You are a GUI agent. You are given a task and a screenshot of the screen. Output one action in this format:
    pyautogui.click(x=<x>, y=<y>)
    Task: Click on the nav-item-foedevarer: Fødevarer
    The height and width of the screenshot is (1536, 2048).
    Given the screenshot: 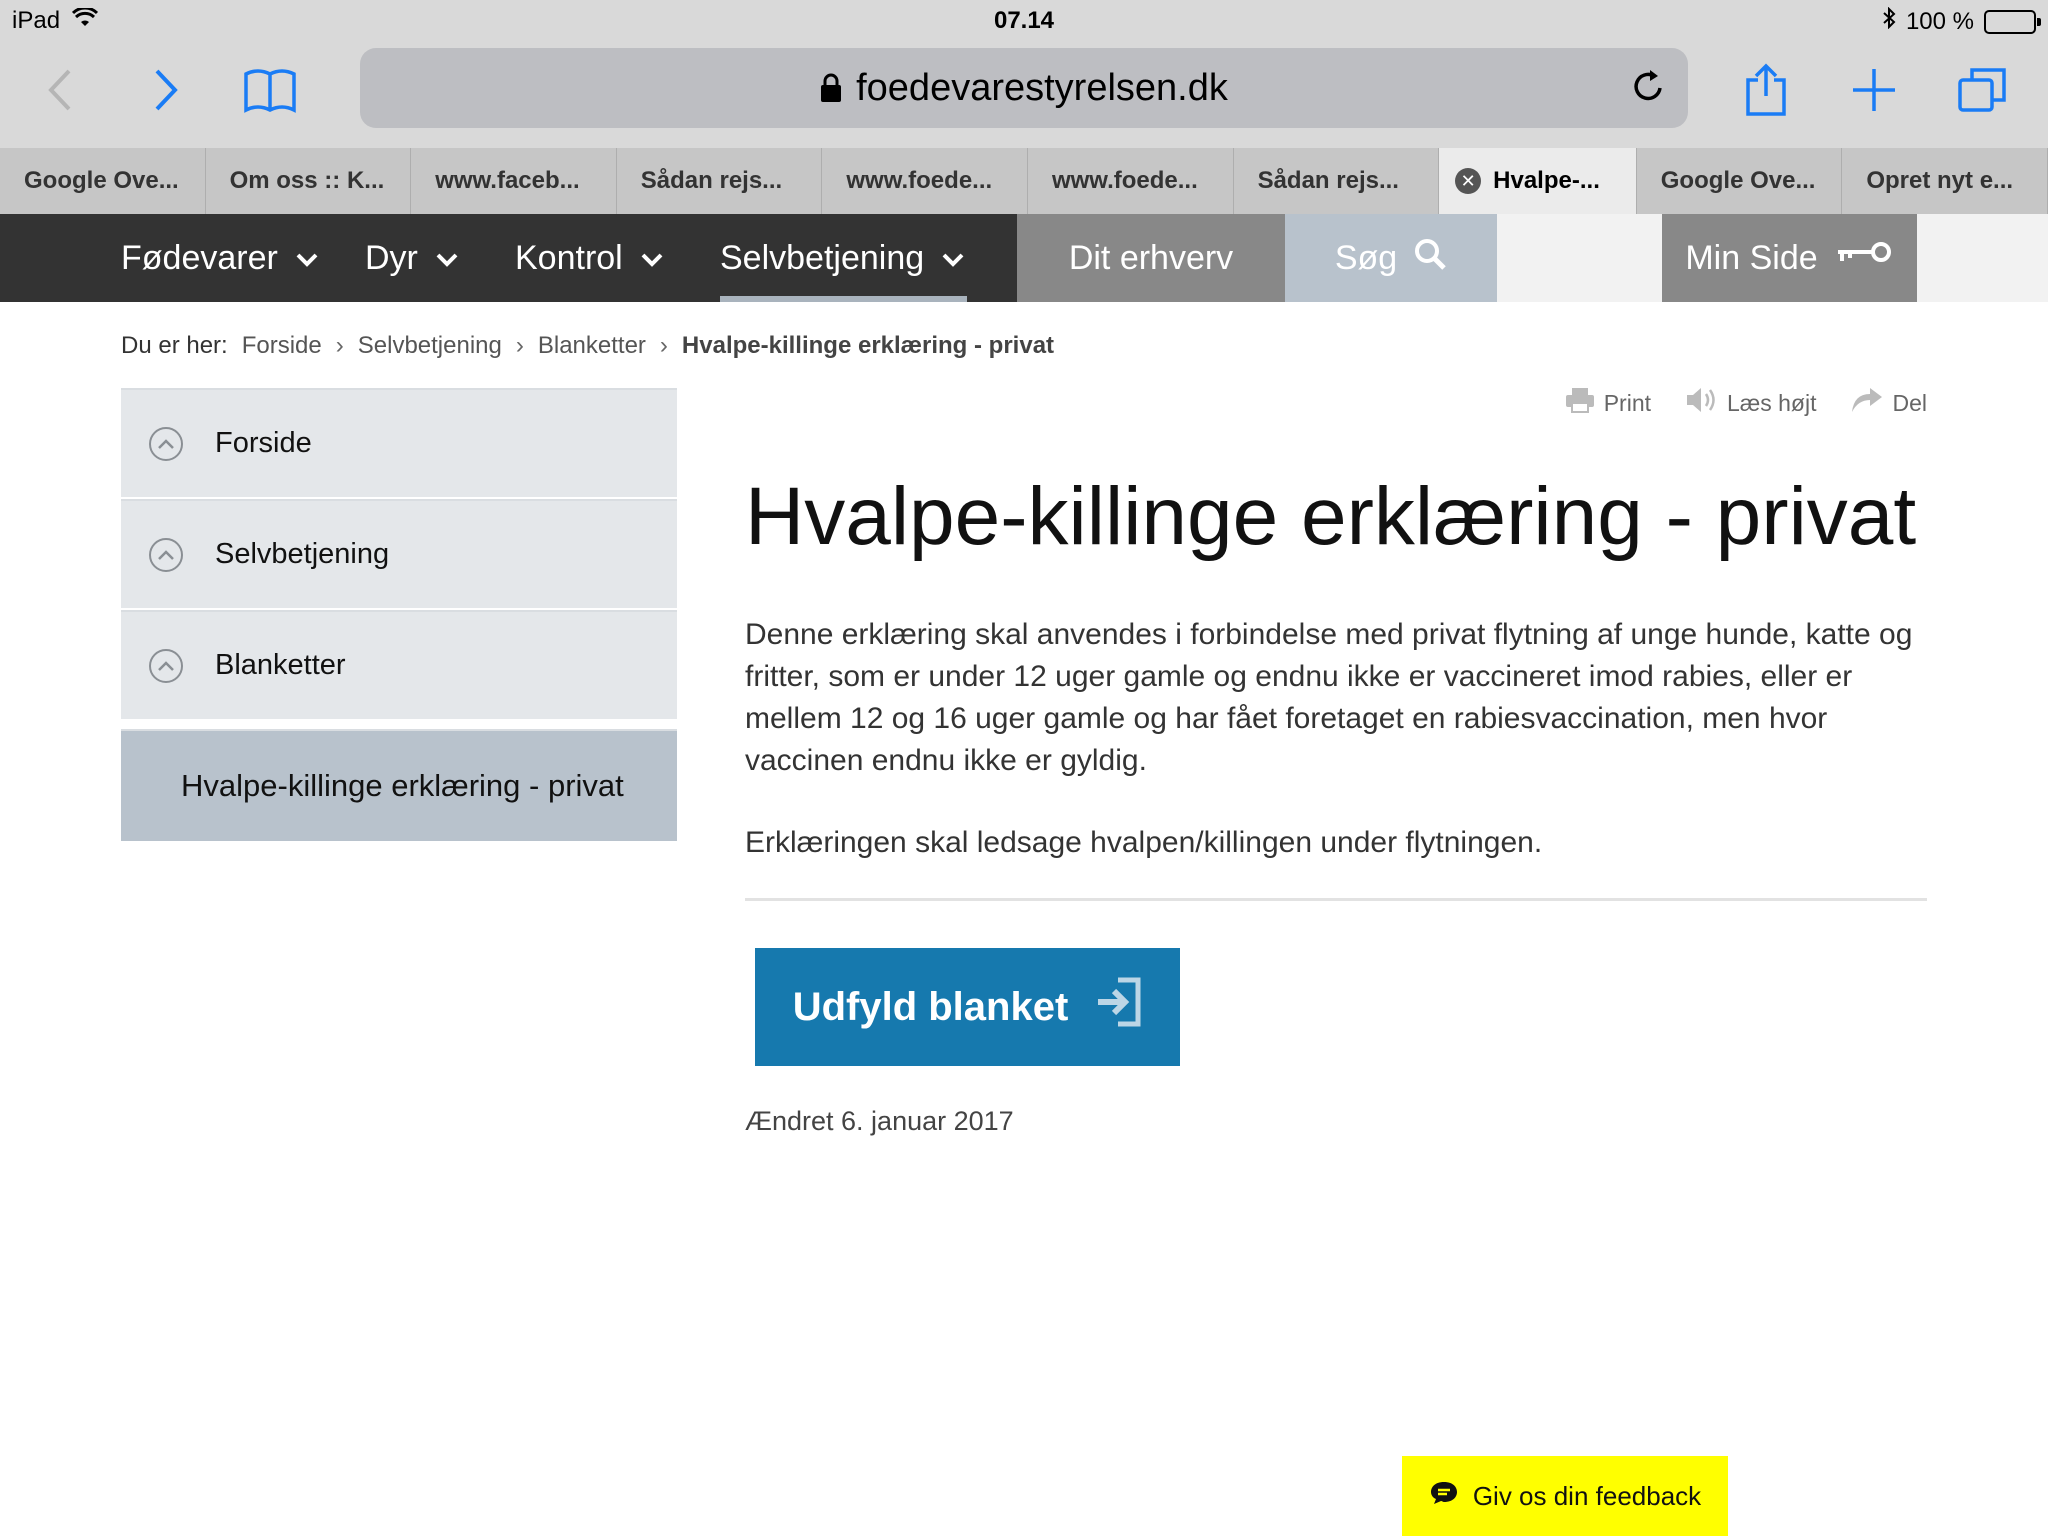 What is the action you would take?
    pyautogui.click(x=219, y=258)
    